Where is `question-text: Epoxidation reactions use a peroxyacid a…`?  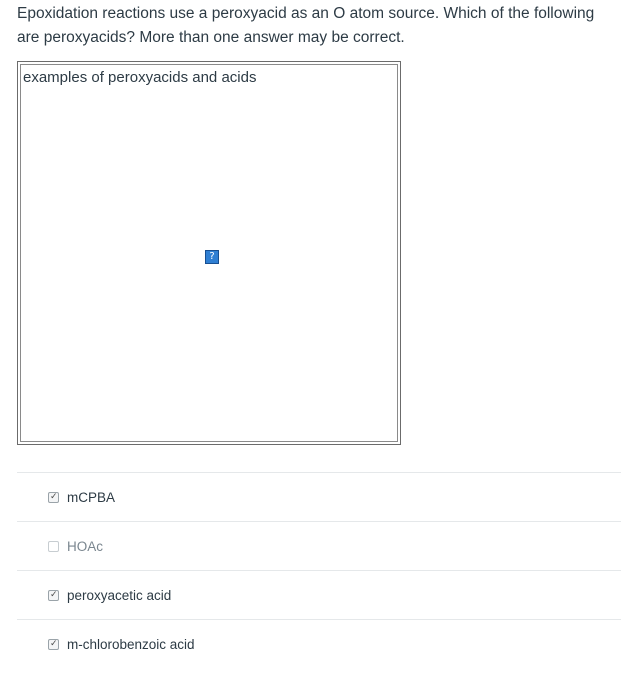 question-text: Epoxidation reactions use a peroxyacid a… is located at coordinates (306, 25).